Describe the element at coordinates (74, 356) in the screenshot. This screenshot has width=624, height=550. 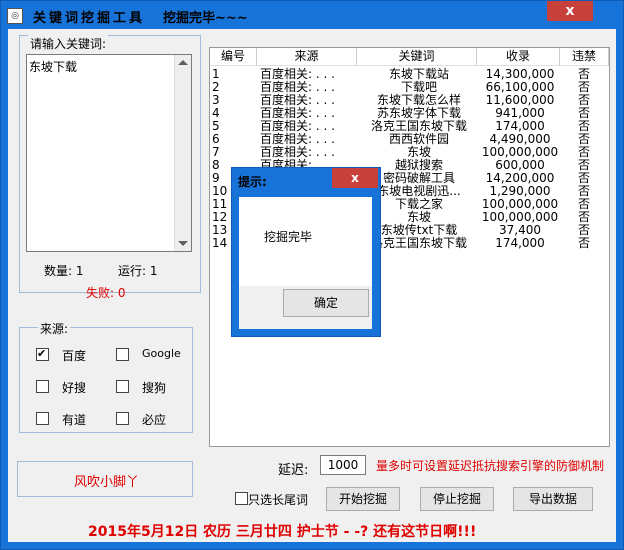
I see `label-baidu: 百度` at that location.